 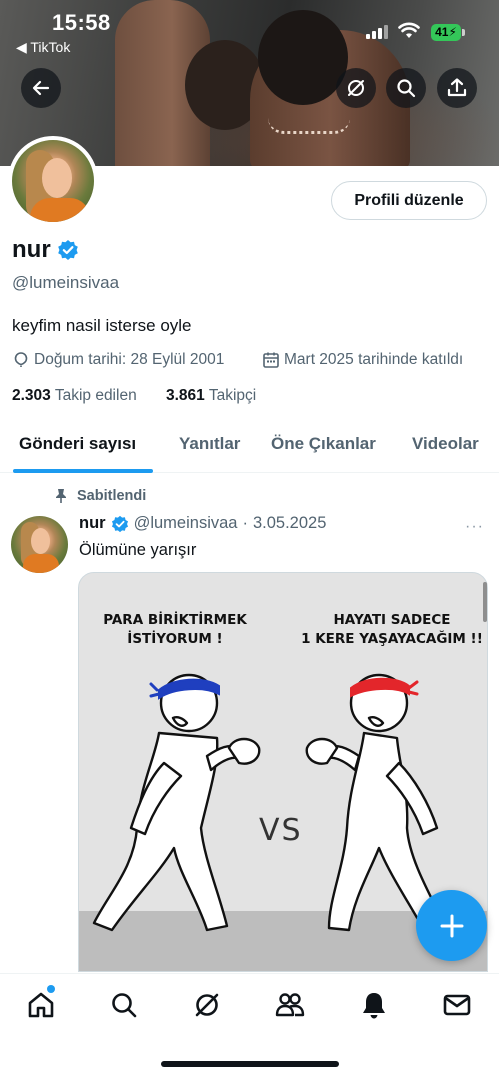 What do you see at coordinates (77, 444) in the screenshot?
I see `tab-posts: Gönderi sayısı` at bounding box center [77, 444].